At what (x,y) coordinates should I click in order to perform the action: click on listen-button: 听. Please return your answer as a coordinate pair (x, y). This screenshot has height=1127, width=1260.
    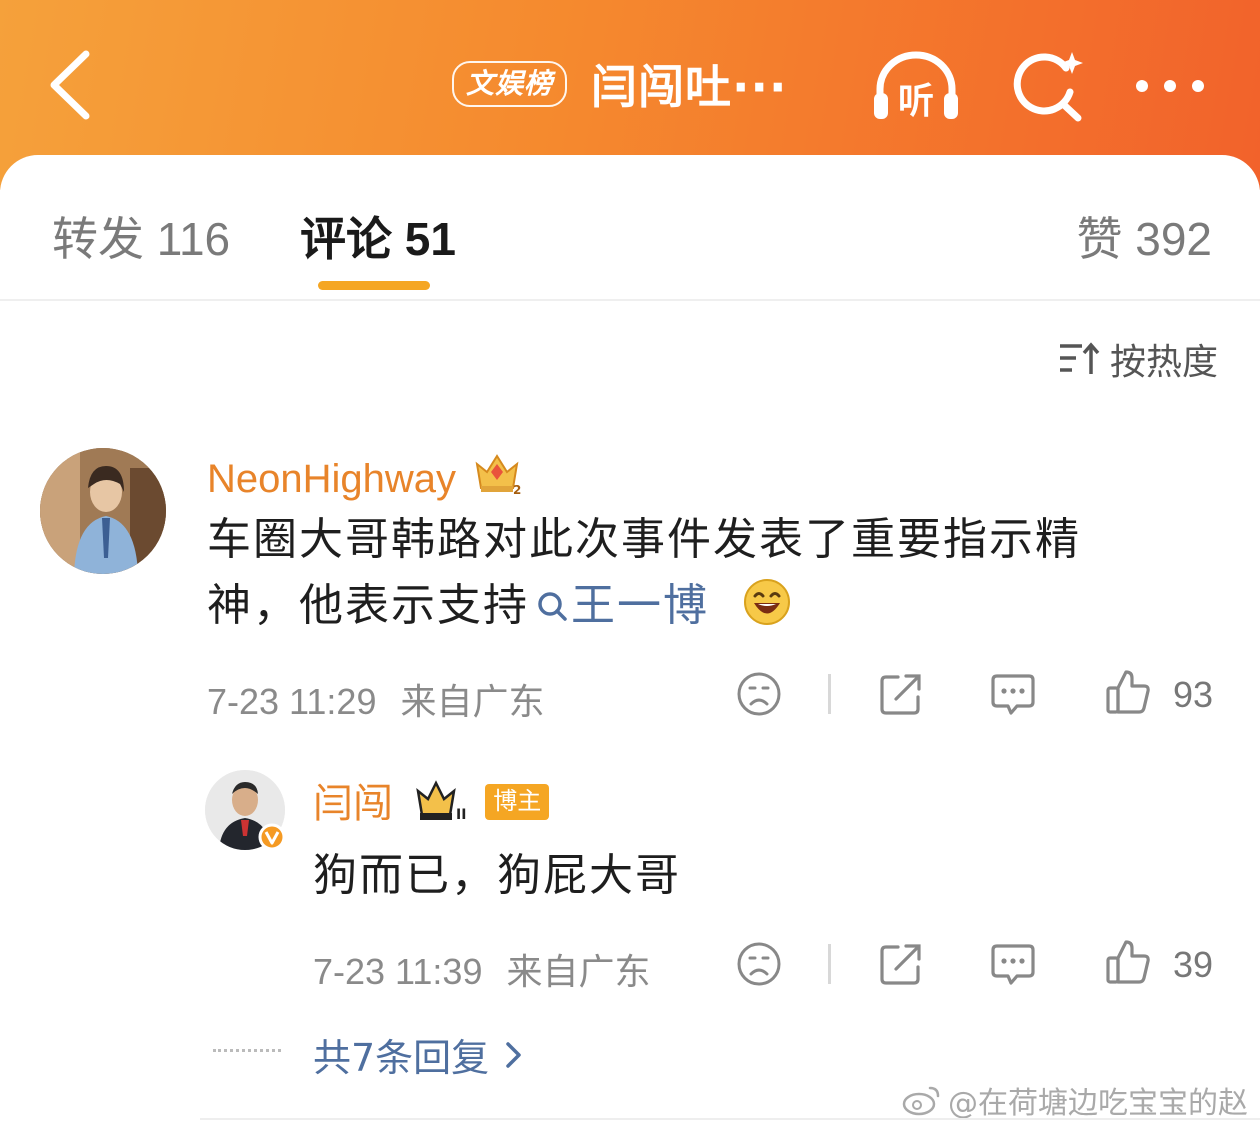
    Looking at the image, I should click on (916, 86).